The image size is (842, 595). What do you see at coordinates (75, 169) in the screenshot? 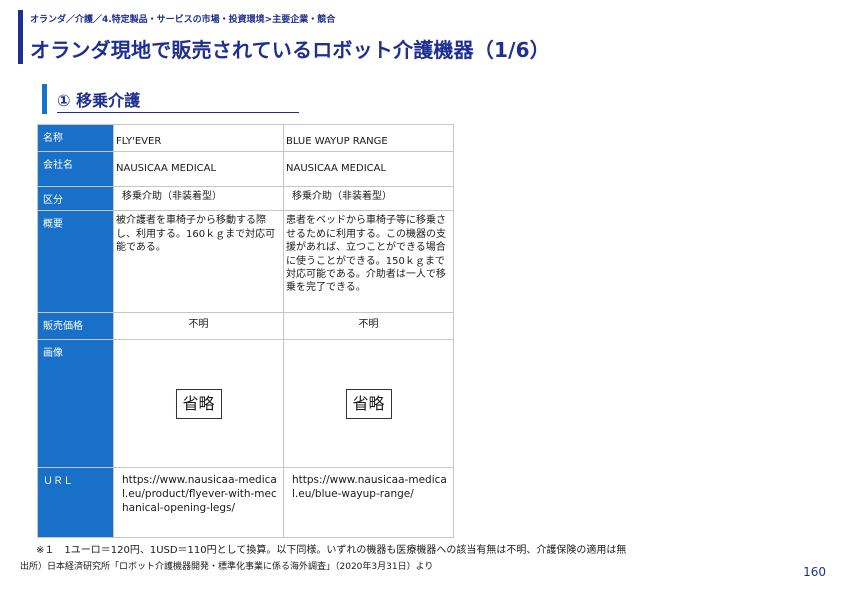
I see `row-label-company: 会社名` at bounding box center [75, 169].